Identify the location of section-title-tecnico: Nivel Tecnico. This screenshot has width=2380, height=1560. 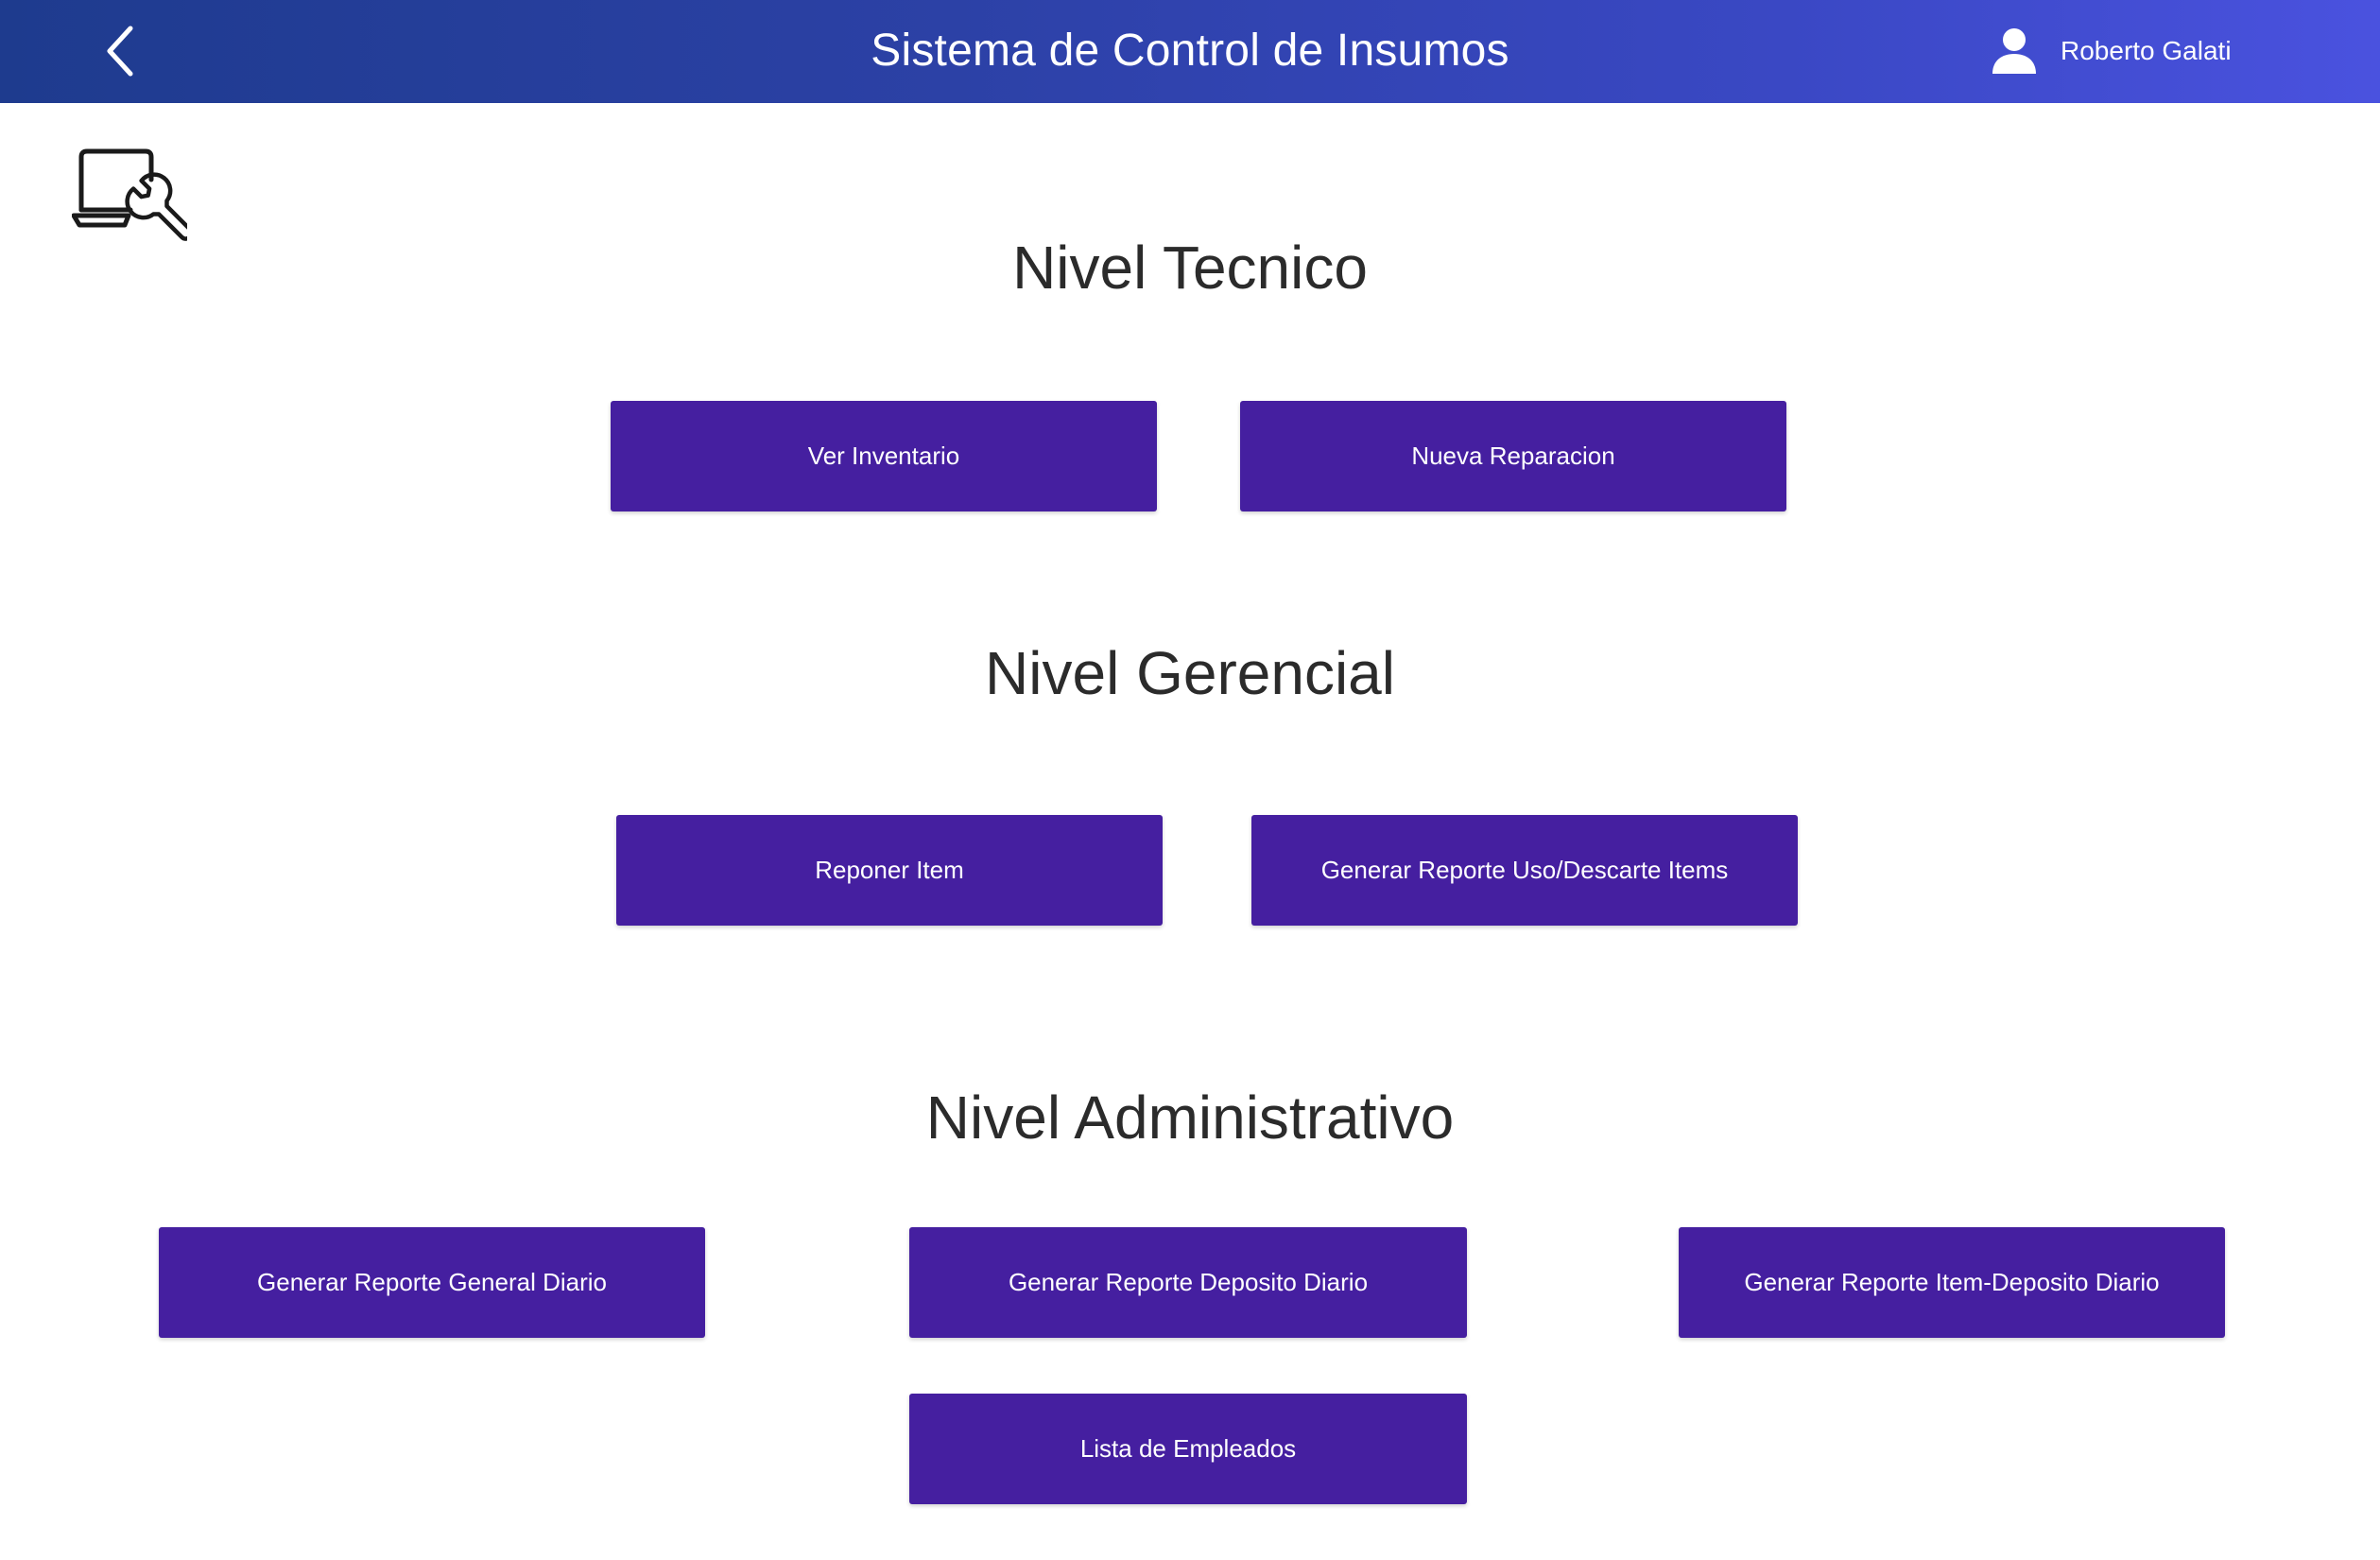
(1190, 268).